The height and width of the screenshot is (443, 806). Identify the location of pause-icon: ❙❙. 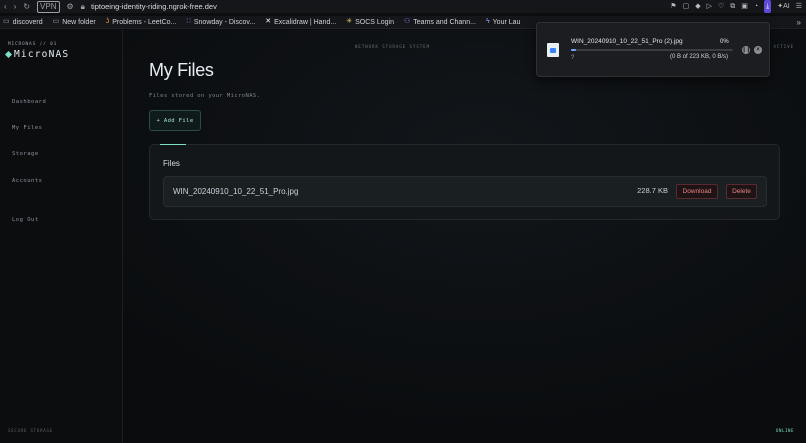
(746, 50).